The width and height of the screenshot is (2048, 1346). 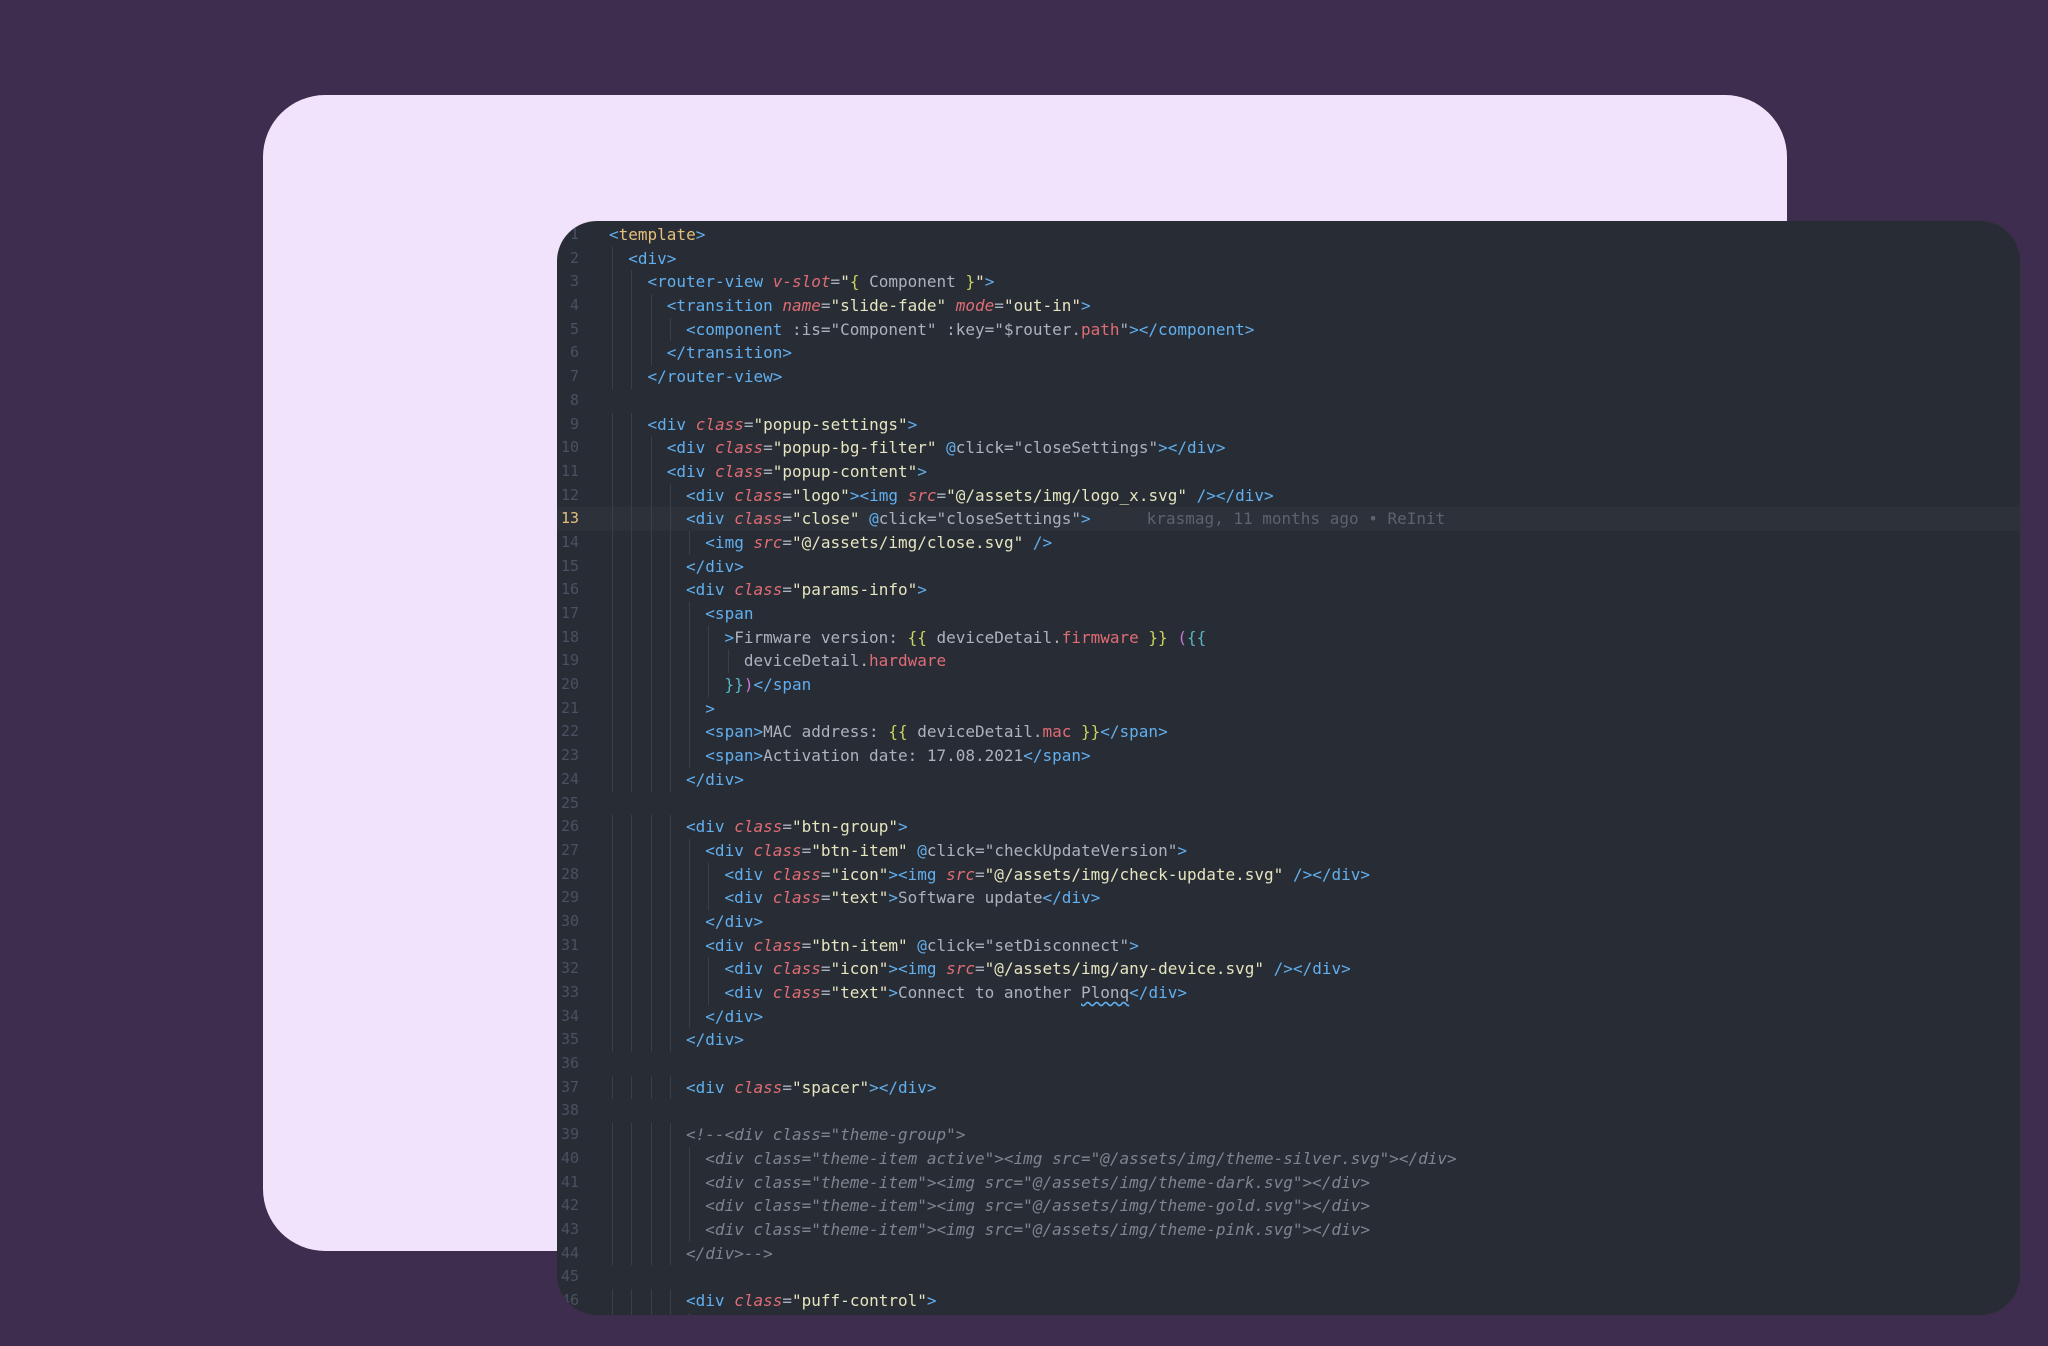 I want to click on code-token: }}, so click(x=734, y=685).